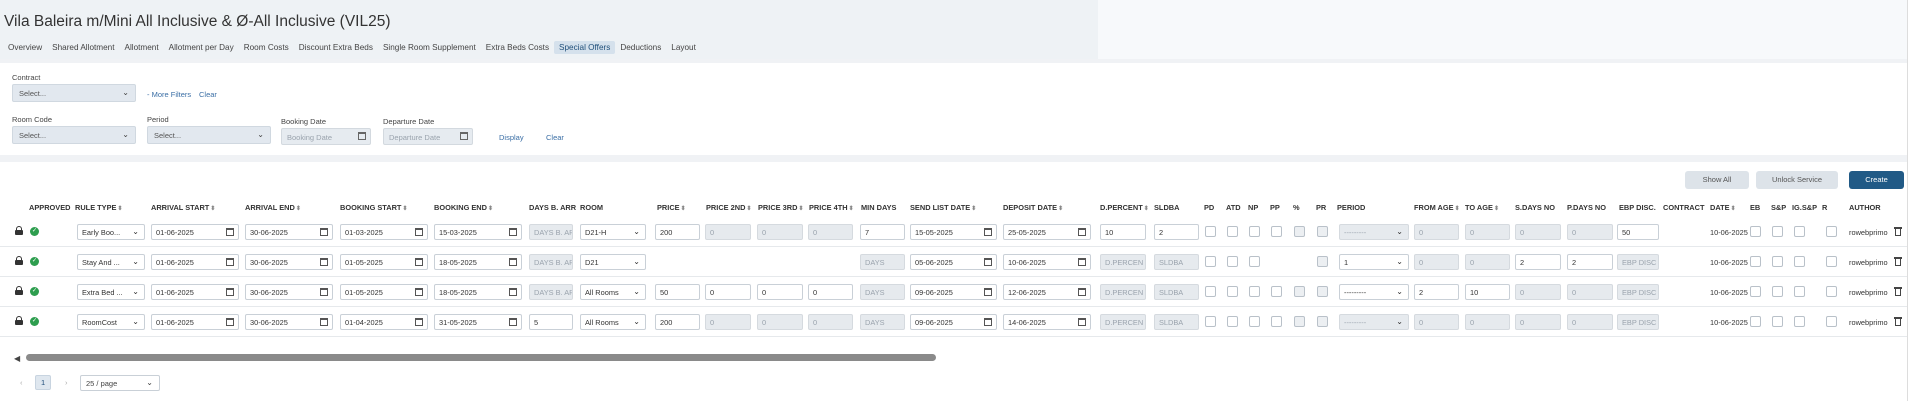 The height and width of the screenshot is (401, 1914). Describe the element at coordinates (1047, 232) in the screenshot. I see `deposit-date-input: 25-05-2025` at that location.